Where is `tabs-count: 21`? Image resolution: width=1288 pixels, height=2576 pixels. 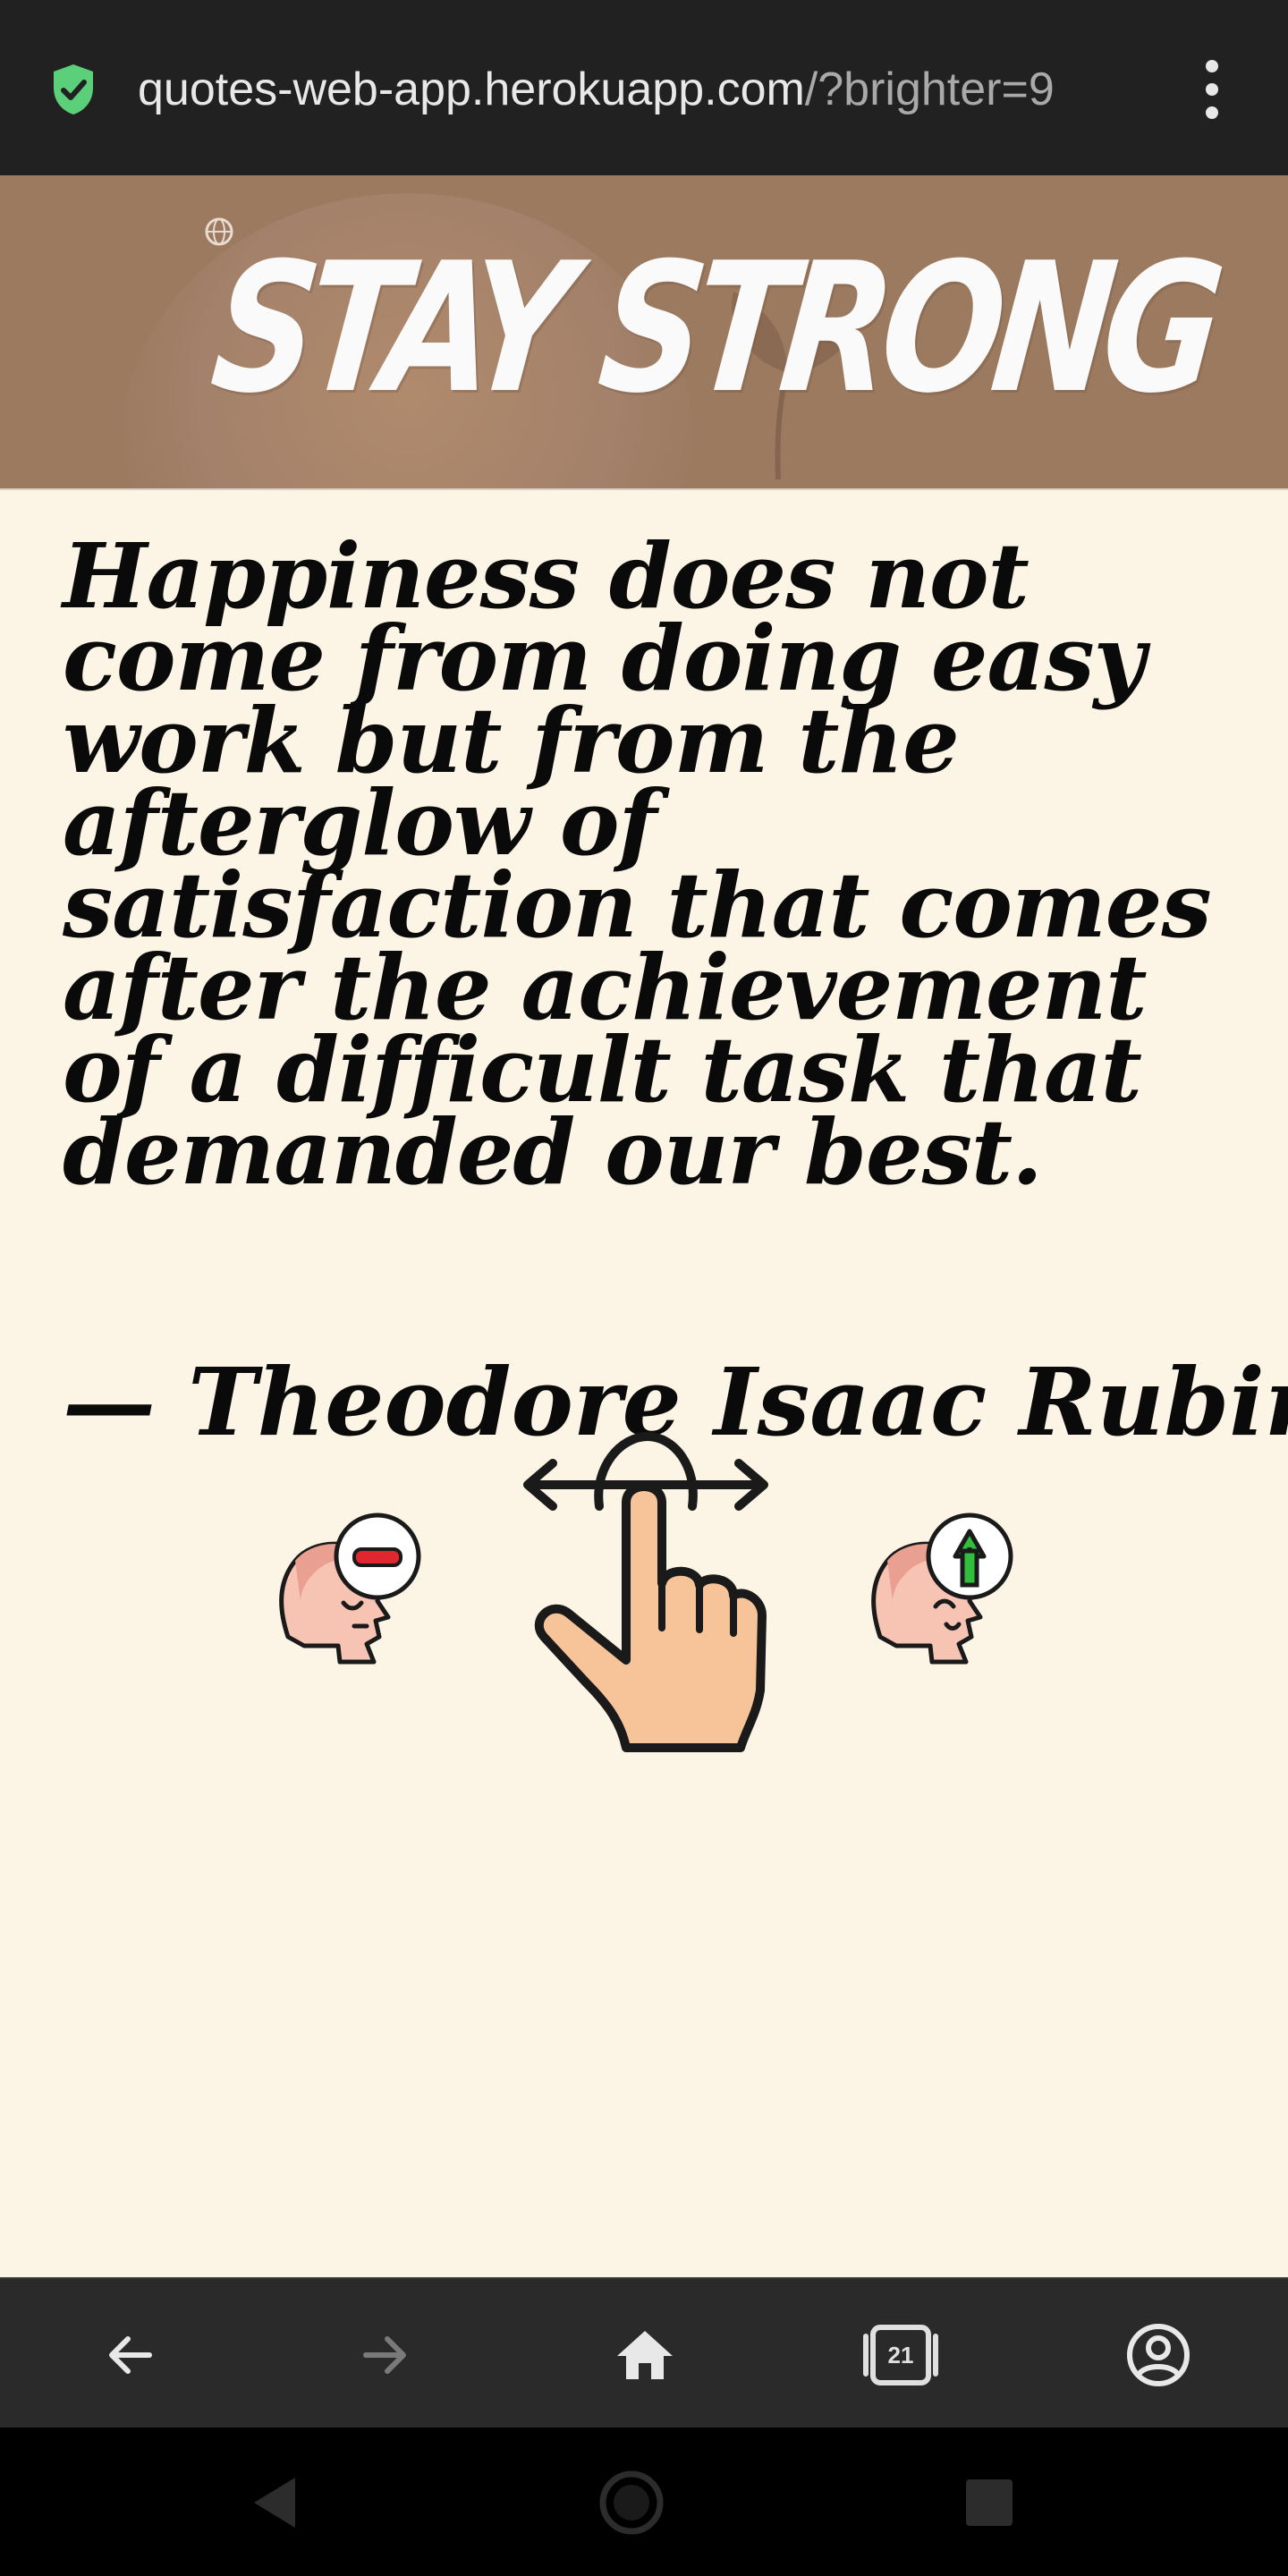
tabs-count: 21 is located at coordinates (900, 2355).